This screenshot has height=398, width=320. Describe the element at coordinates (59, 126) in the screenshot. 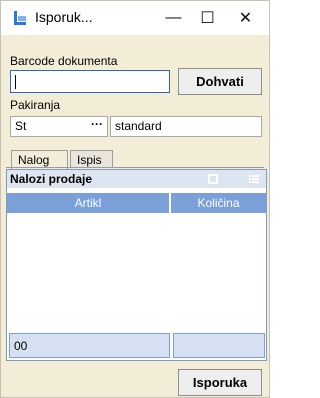

I see `packaging-code-field: St ···` at that location.